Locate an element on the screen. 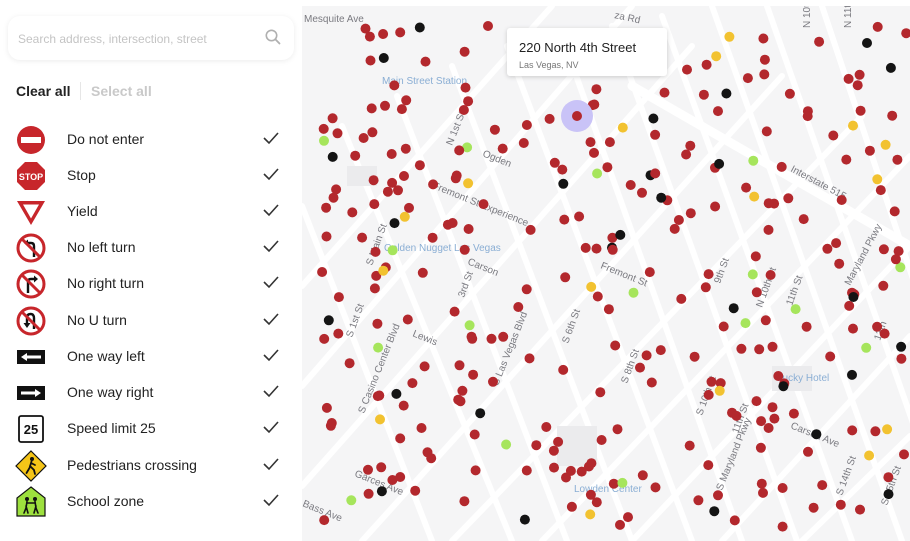 The width and height of the screenshot is (910, 541). filter-one-way-left: One way left is located at coordinates (151, 355).